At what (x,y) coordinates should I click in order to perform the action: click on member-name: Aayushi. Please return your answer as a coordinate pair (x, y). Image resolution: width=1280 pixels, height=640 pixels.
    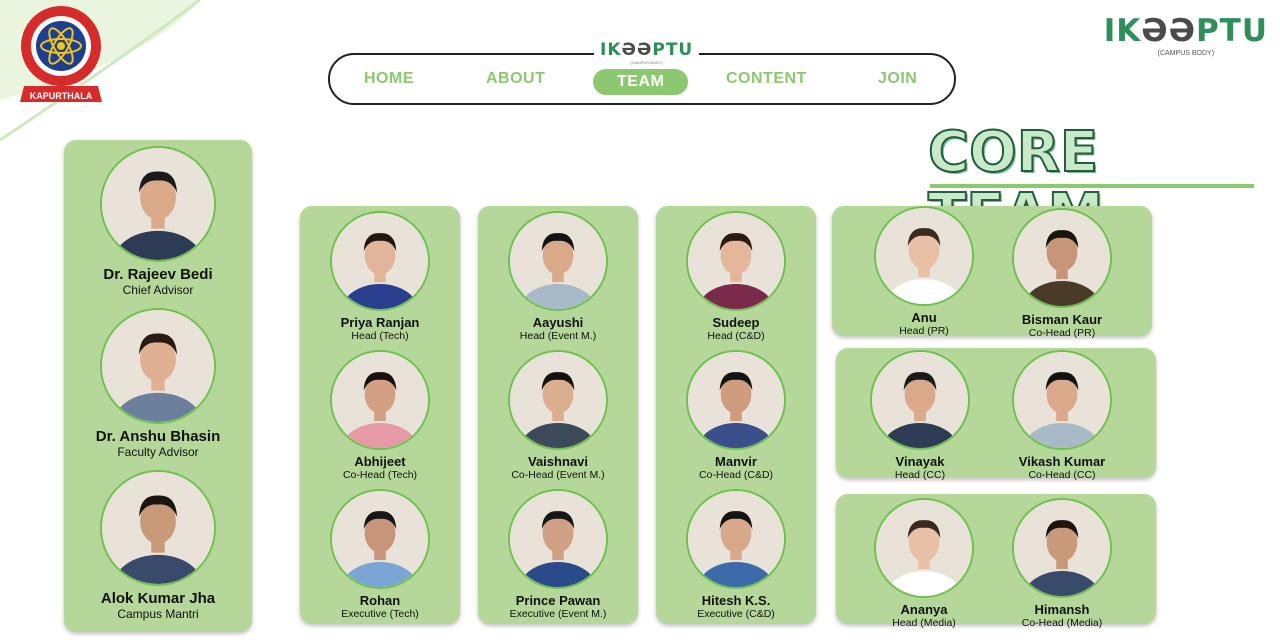
    Looking at the image, I should click on (558, 322).